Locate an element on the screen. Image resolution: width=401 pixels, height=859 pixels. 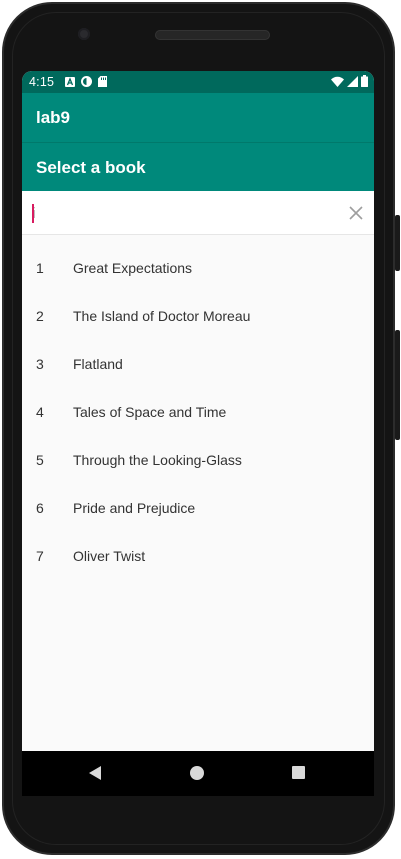
navigation-bar is located at coordinates (198, 773).